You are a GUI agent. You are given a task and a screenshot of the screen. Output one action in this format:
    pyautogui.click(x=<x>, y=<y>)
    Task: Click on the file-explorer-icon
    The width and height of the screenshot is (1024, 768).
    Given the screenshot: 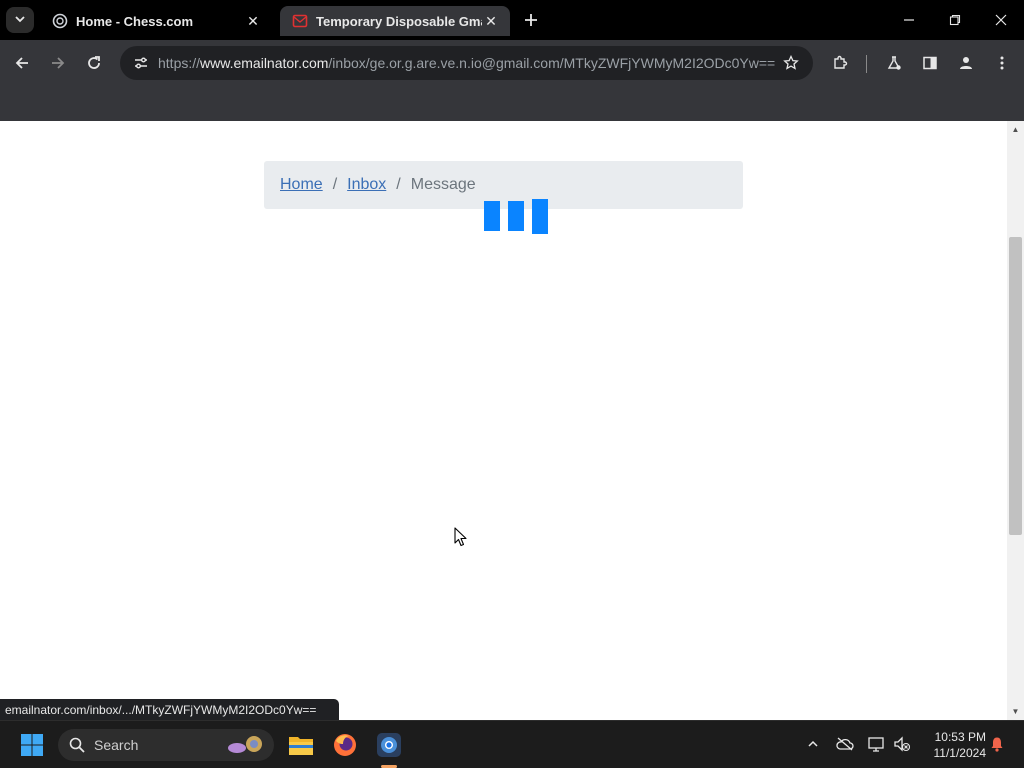 What is the action you would take?
    pyautogui.click(x=301, y=745)
    